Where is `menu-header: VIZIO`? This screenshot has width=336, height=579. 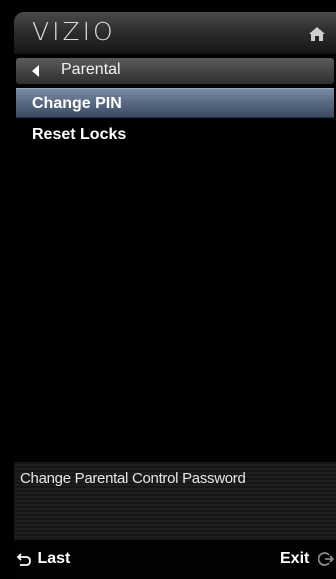
menu-header: VIZIO is located at coordinates (175, 33).